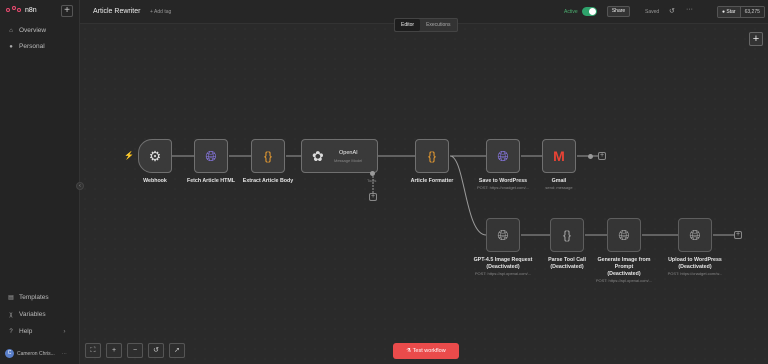  I want to click on sidebar-item-help: ? Help ›, so click(37, 331).